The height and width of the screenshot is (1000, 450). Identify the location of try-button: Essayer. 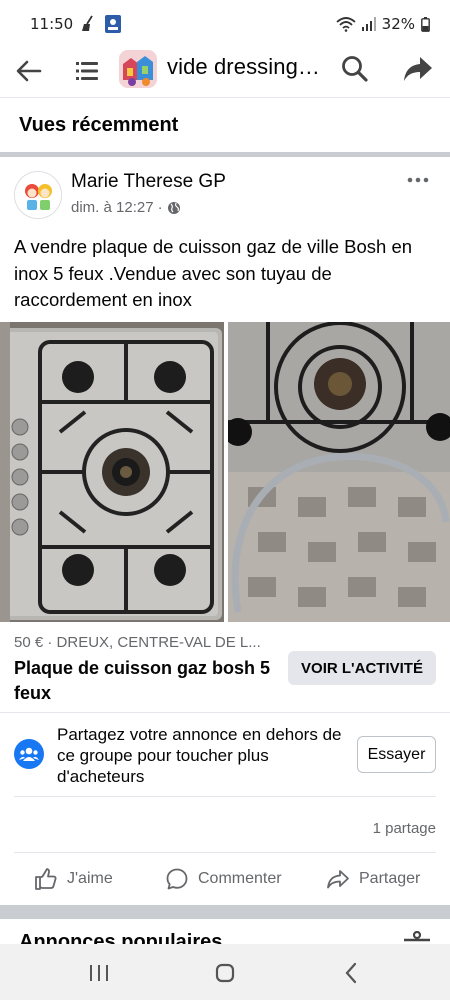
(396, 754).